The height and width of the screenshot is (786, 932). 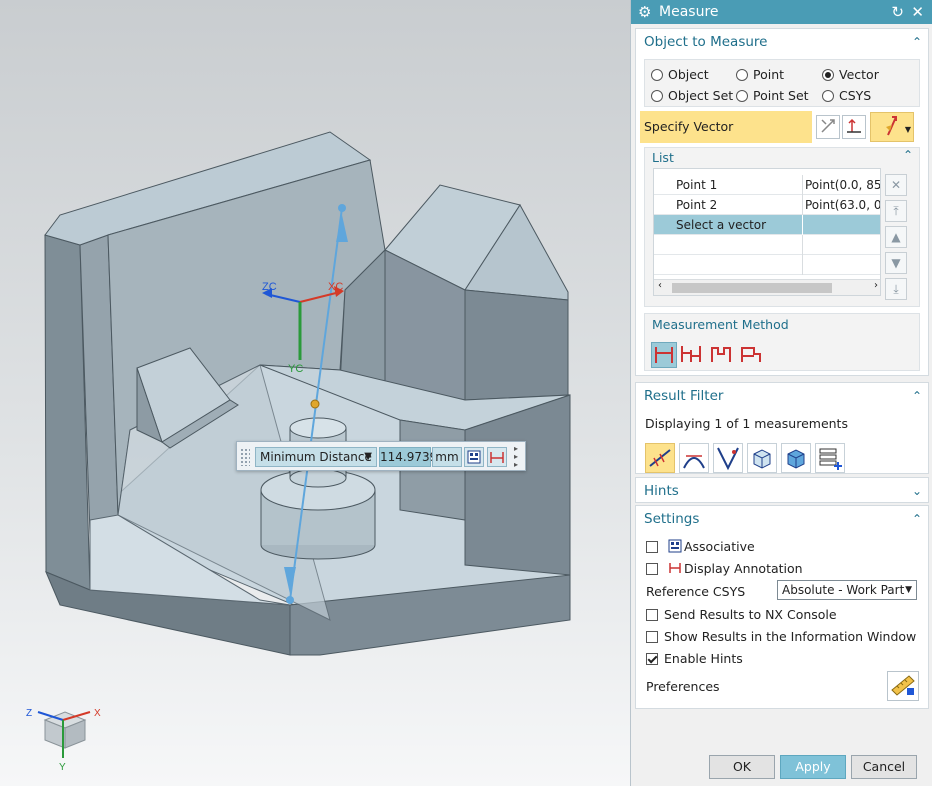 I want to click on wcs-xc-label: XC, so click(x=335, y=287).